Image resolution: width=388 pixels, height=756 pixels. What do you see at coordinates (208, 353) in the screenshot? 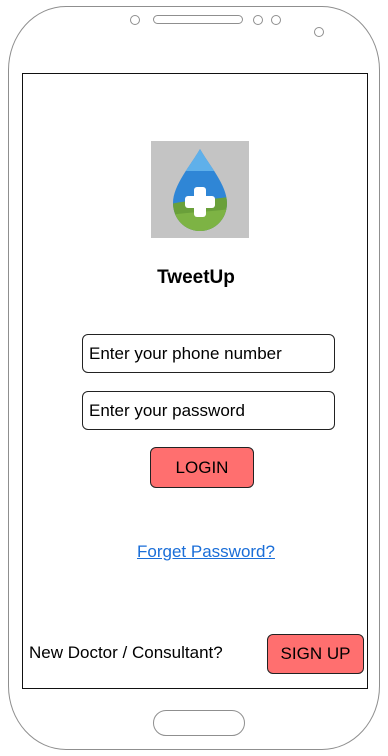
I see `phone-number-input` at bounding box center [208, 353].